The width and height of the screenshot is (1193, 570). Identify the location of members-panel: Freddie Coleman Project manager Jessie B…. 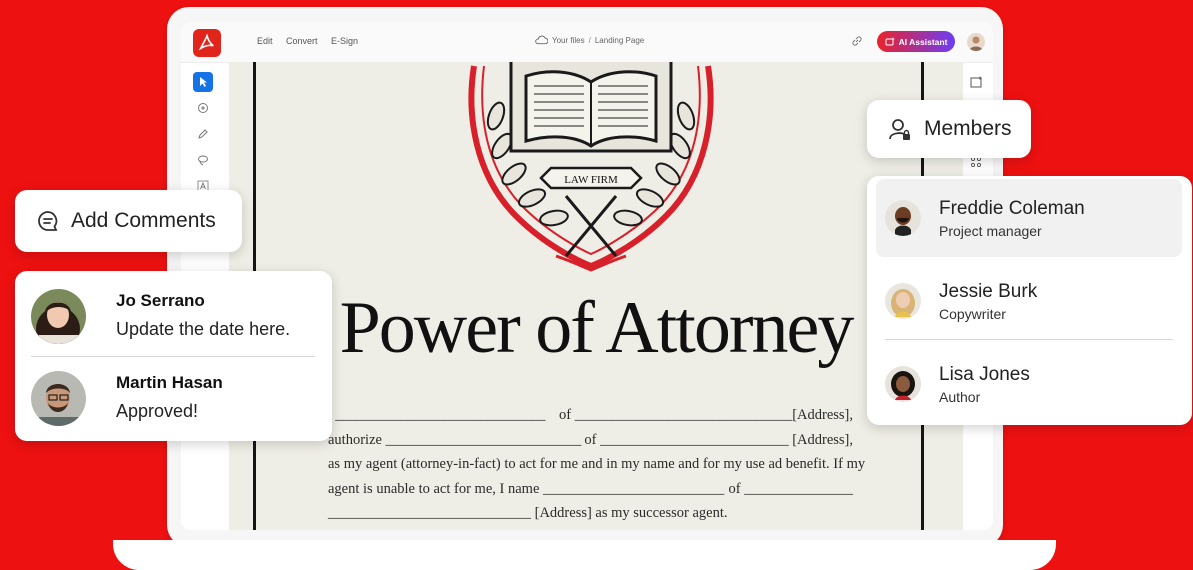
(1029, 300).